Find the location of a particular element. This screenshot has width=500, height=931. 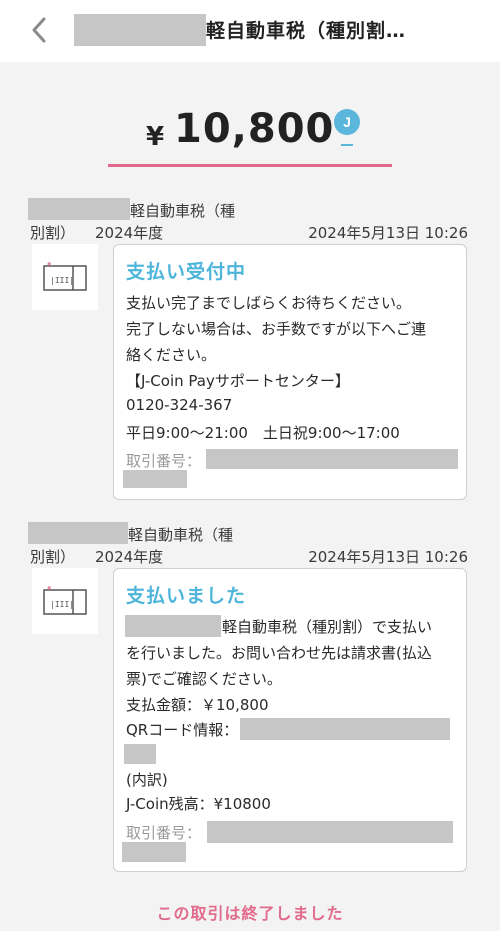

back-button is located at coordinates (39, 30).